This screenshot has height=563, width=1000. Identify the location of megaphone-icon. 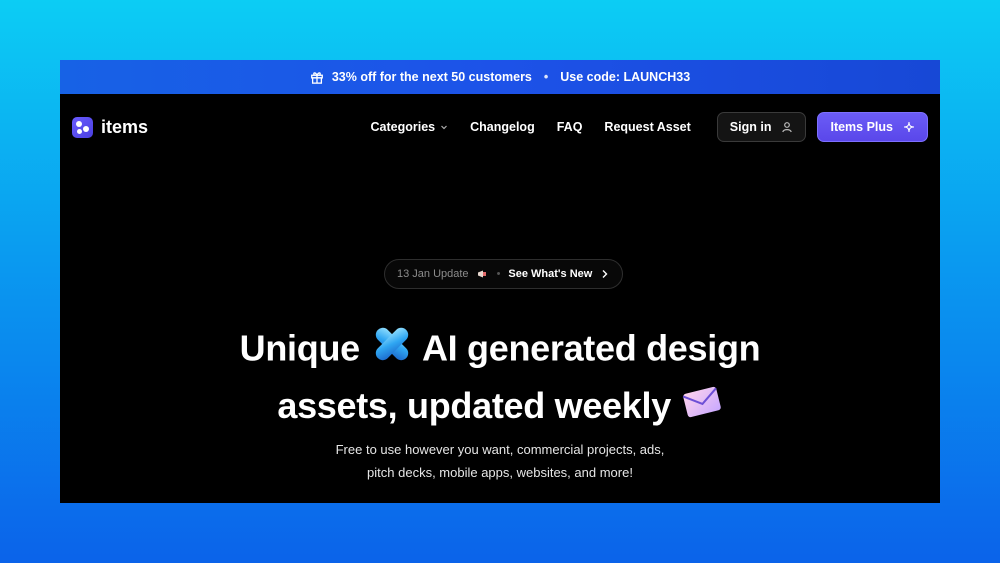
(481, 274).